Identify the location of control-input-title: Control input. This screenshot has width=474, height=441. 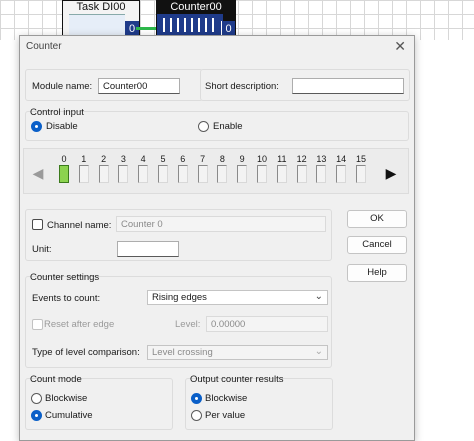
(57, 112).